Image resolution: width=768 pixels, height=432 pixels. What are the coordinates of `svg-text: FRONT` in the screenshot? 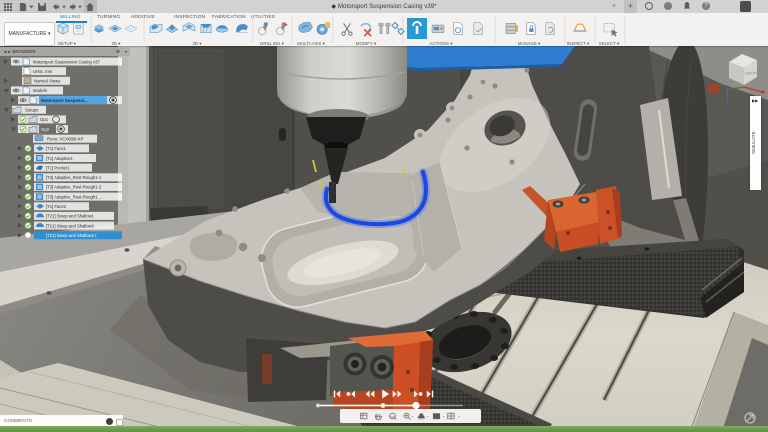 It's located at (752, 73).